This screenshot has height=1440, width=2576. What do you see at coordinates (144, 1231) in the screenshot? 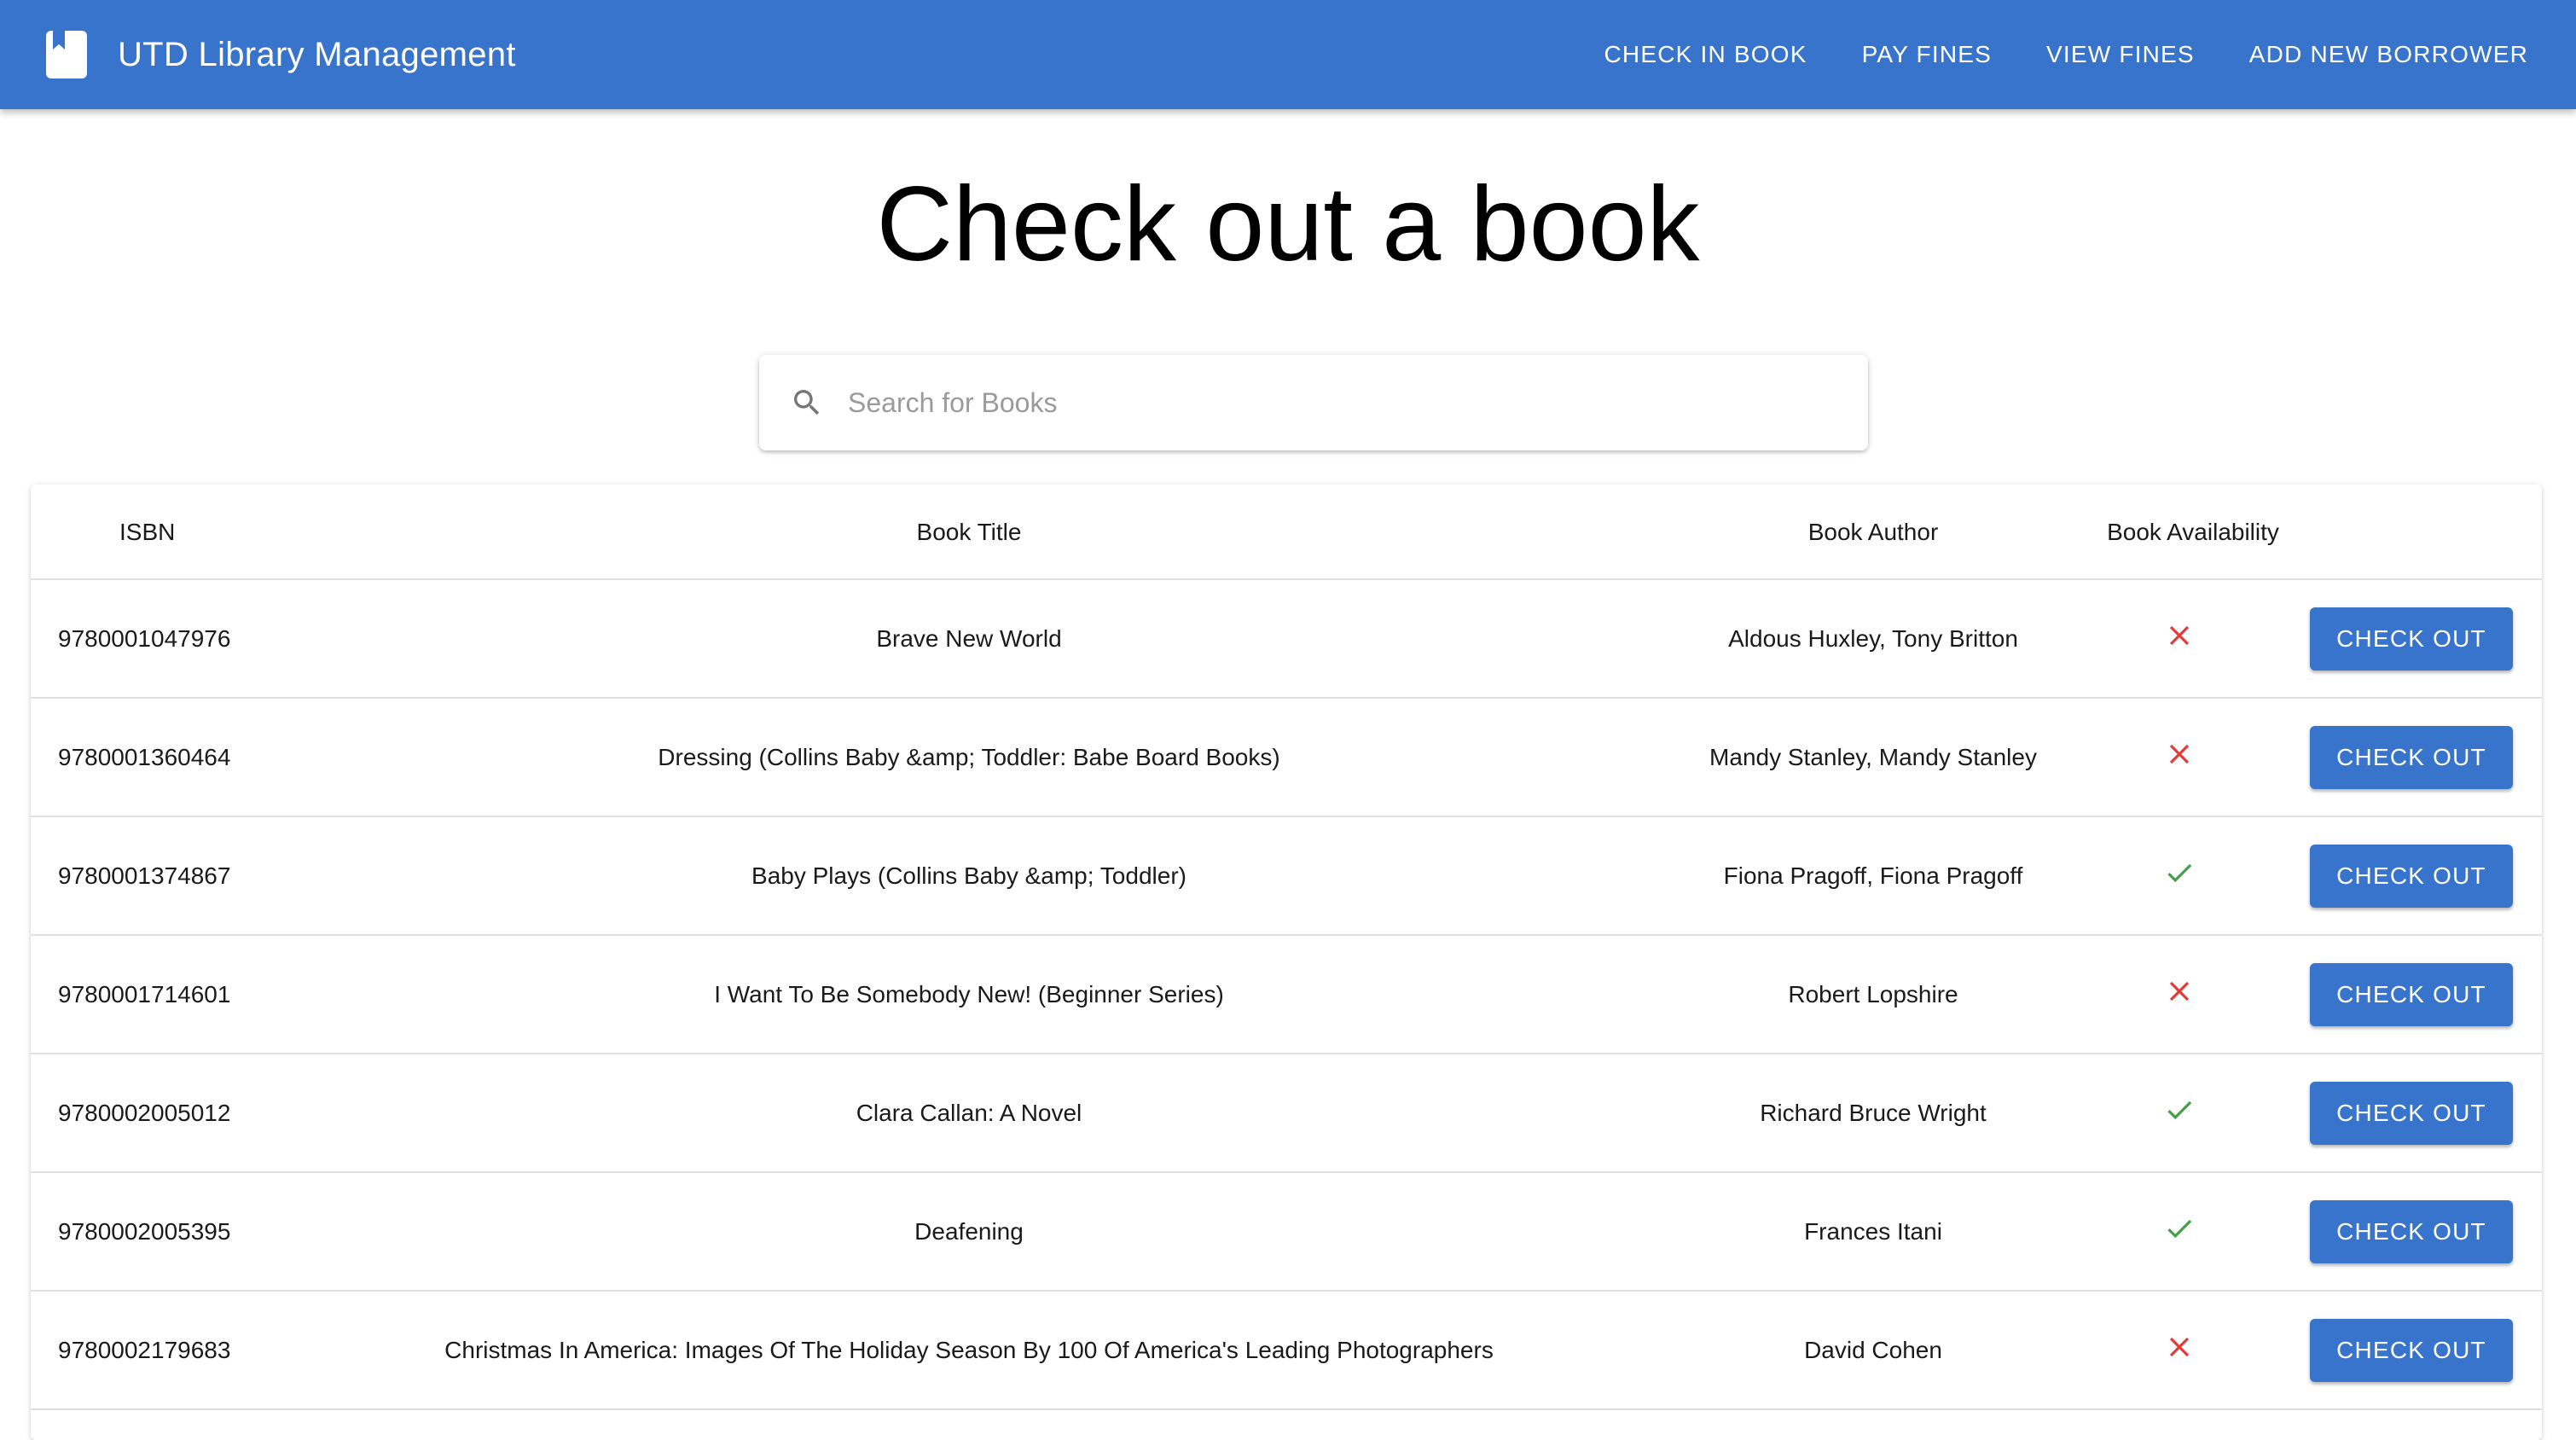
I see `cell-isbn: 9780002005395` at bounding box center [144, 1231].